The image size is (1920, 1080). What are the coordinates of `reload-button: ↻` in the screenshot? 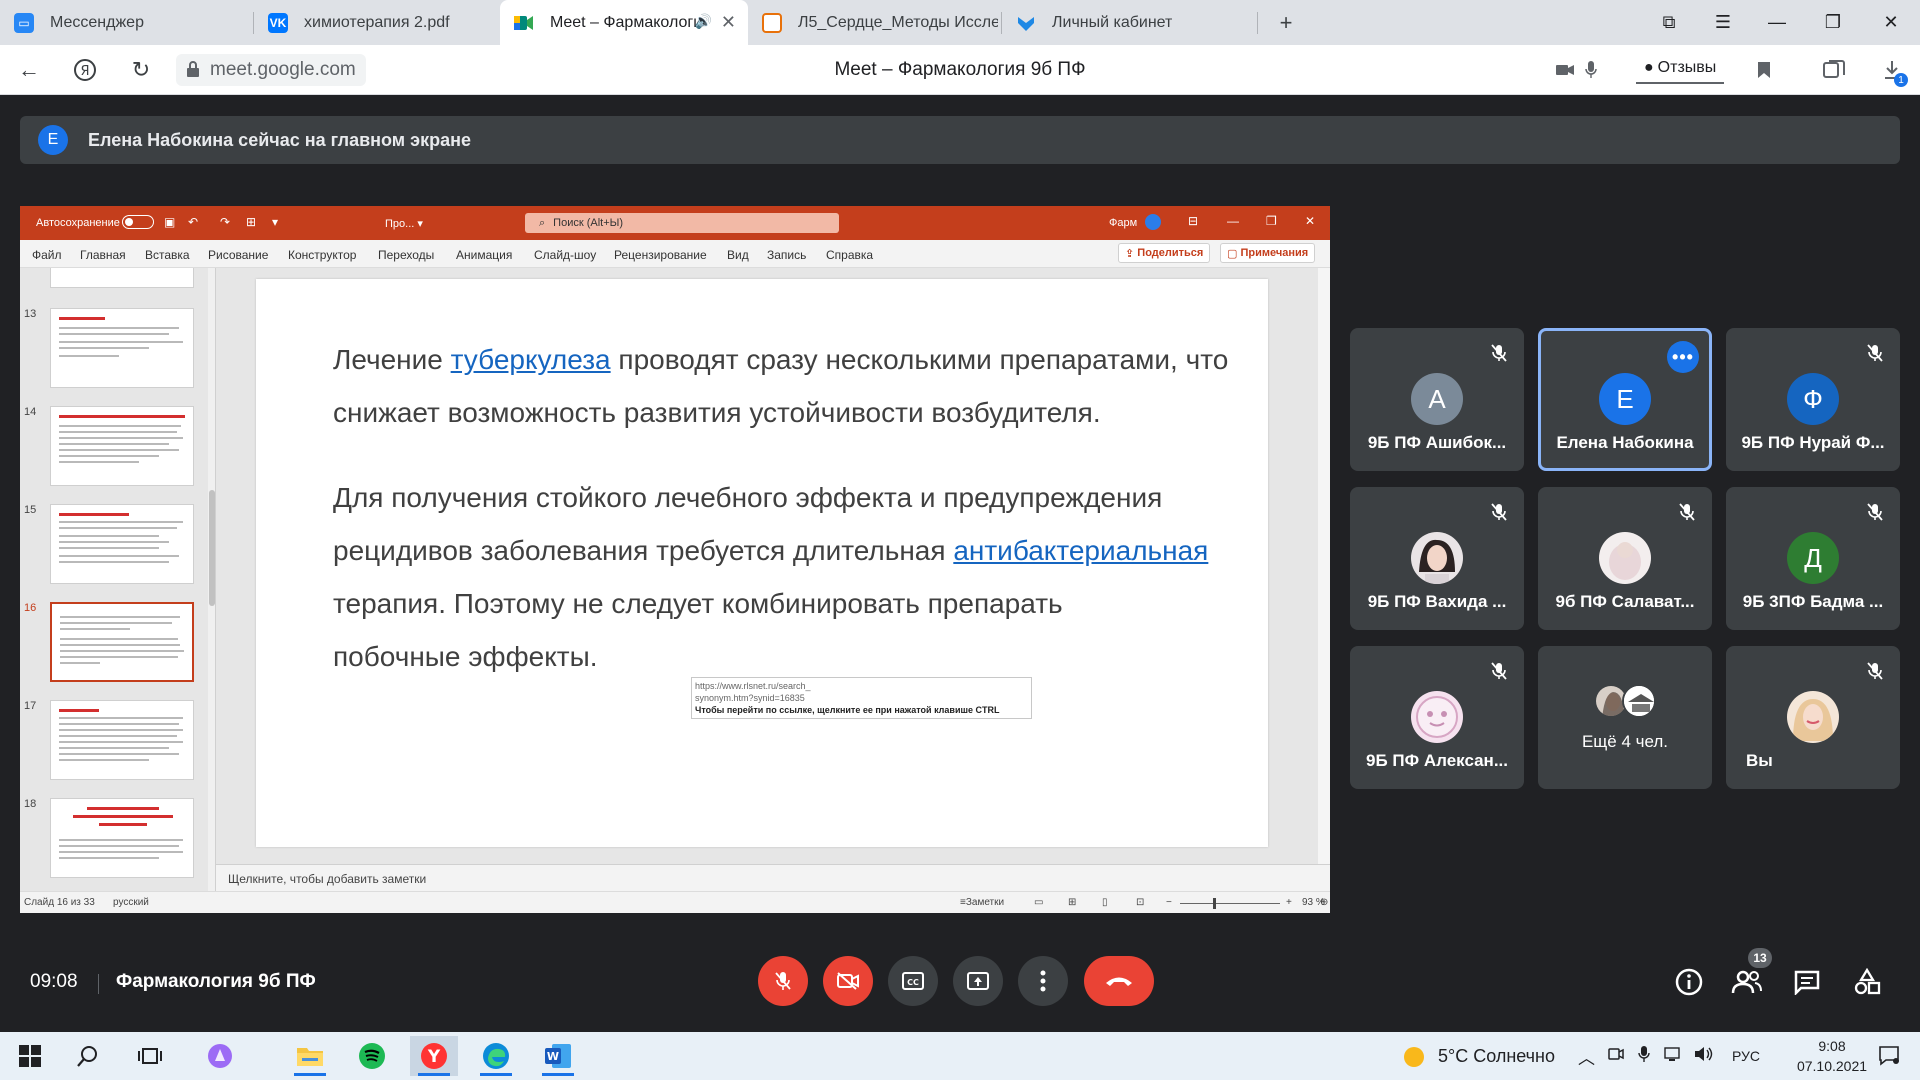 It's located at (141, 70).